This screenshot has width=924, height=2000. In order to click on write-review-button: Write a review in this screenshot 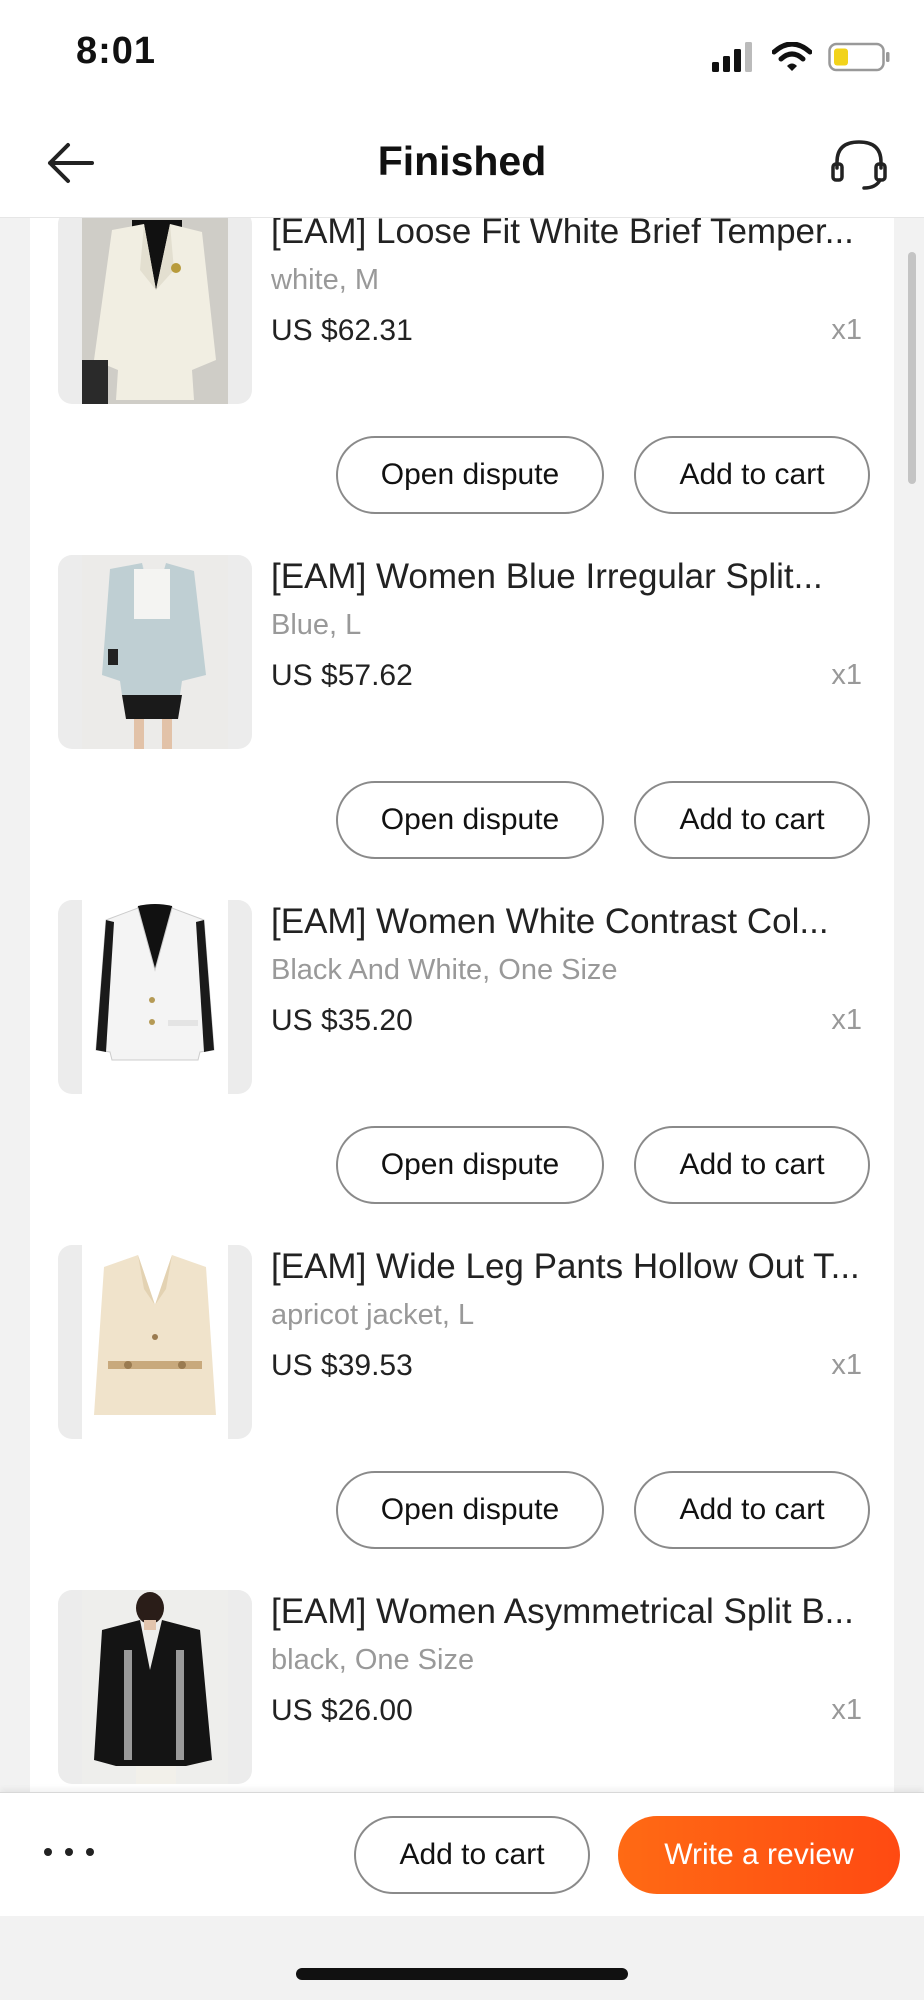, I will do `click(759, 1855)`.